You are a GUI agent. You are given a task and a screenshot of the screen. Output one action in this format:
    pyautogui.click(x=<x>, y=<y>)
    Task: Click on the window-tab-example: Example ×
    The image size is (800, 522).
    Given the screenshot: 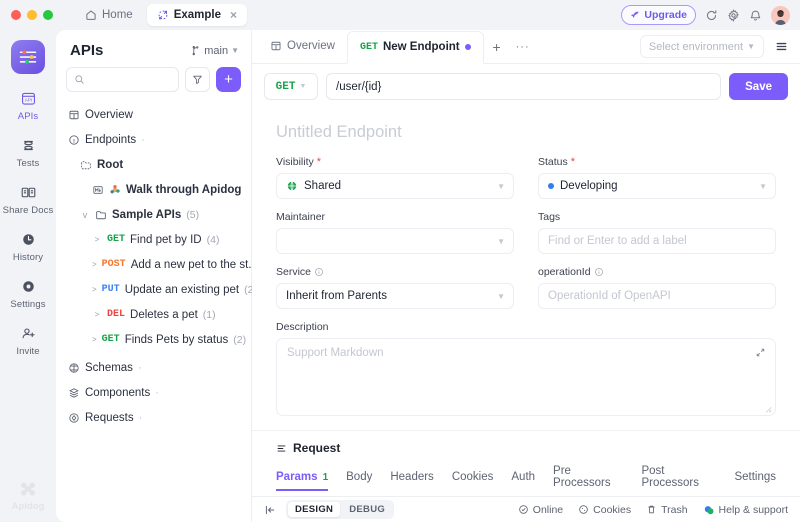 What is the action you would take?
    pyautogui.click(x=197, y=15)
    